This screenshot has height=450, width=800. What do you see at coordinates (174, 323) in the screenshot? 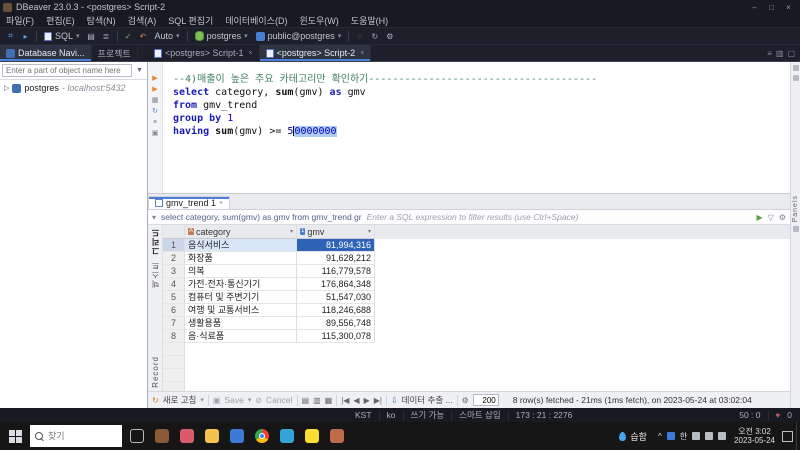
I see `row-number: 7` at bounding box center [174, 323].